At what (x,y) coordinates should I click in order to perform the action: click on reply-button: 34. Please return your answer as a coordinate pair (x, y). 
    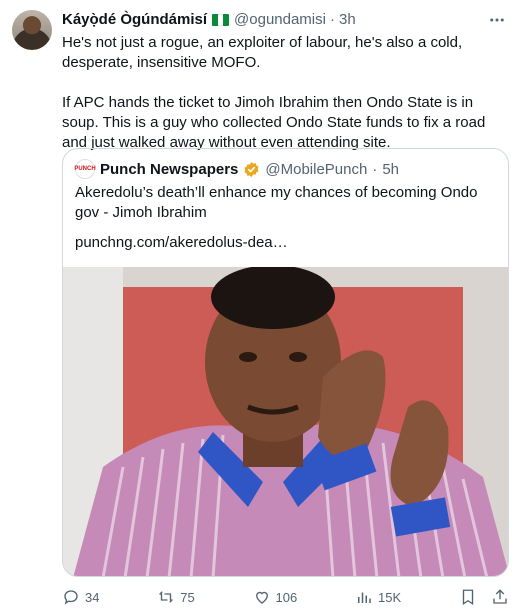
    Looking at the image, I should click on (80, 597).